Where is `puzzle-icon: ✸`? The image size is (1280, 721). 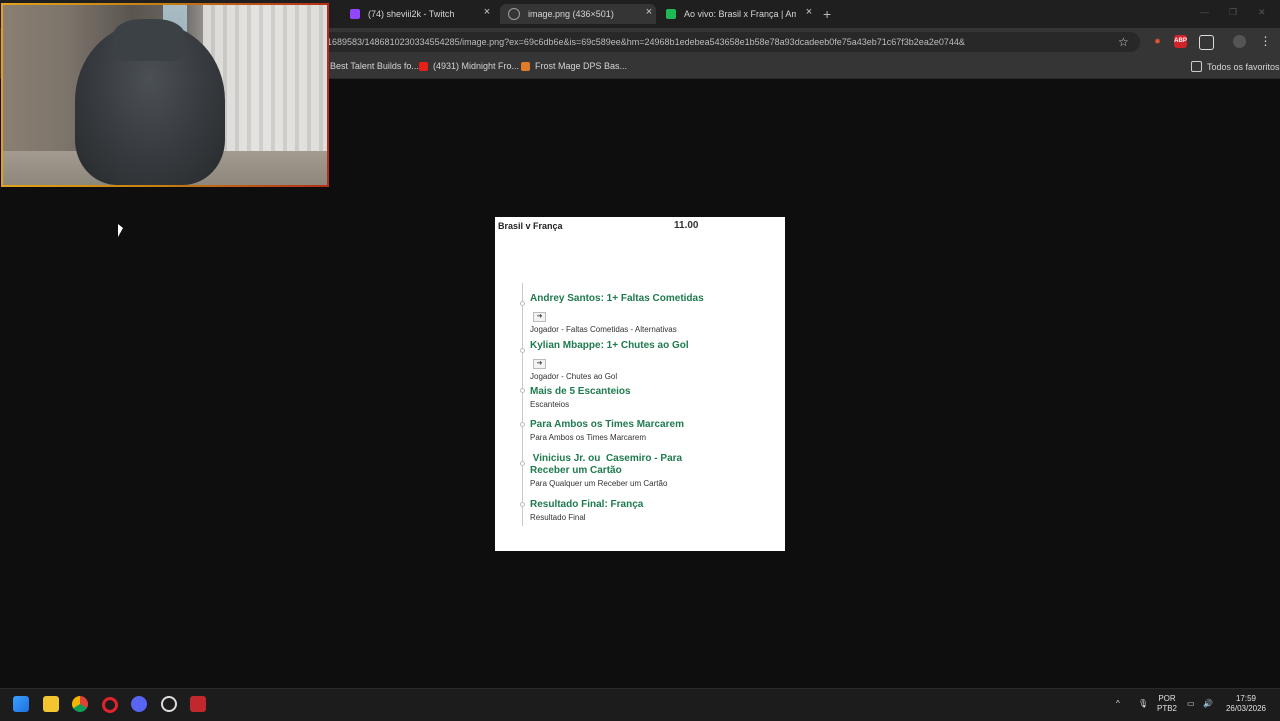
puzzle-icon: ✸ is located at coordinates (1157, 41).